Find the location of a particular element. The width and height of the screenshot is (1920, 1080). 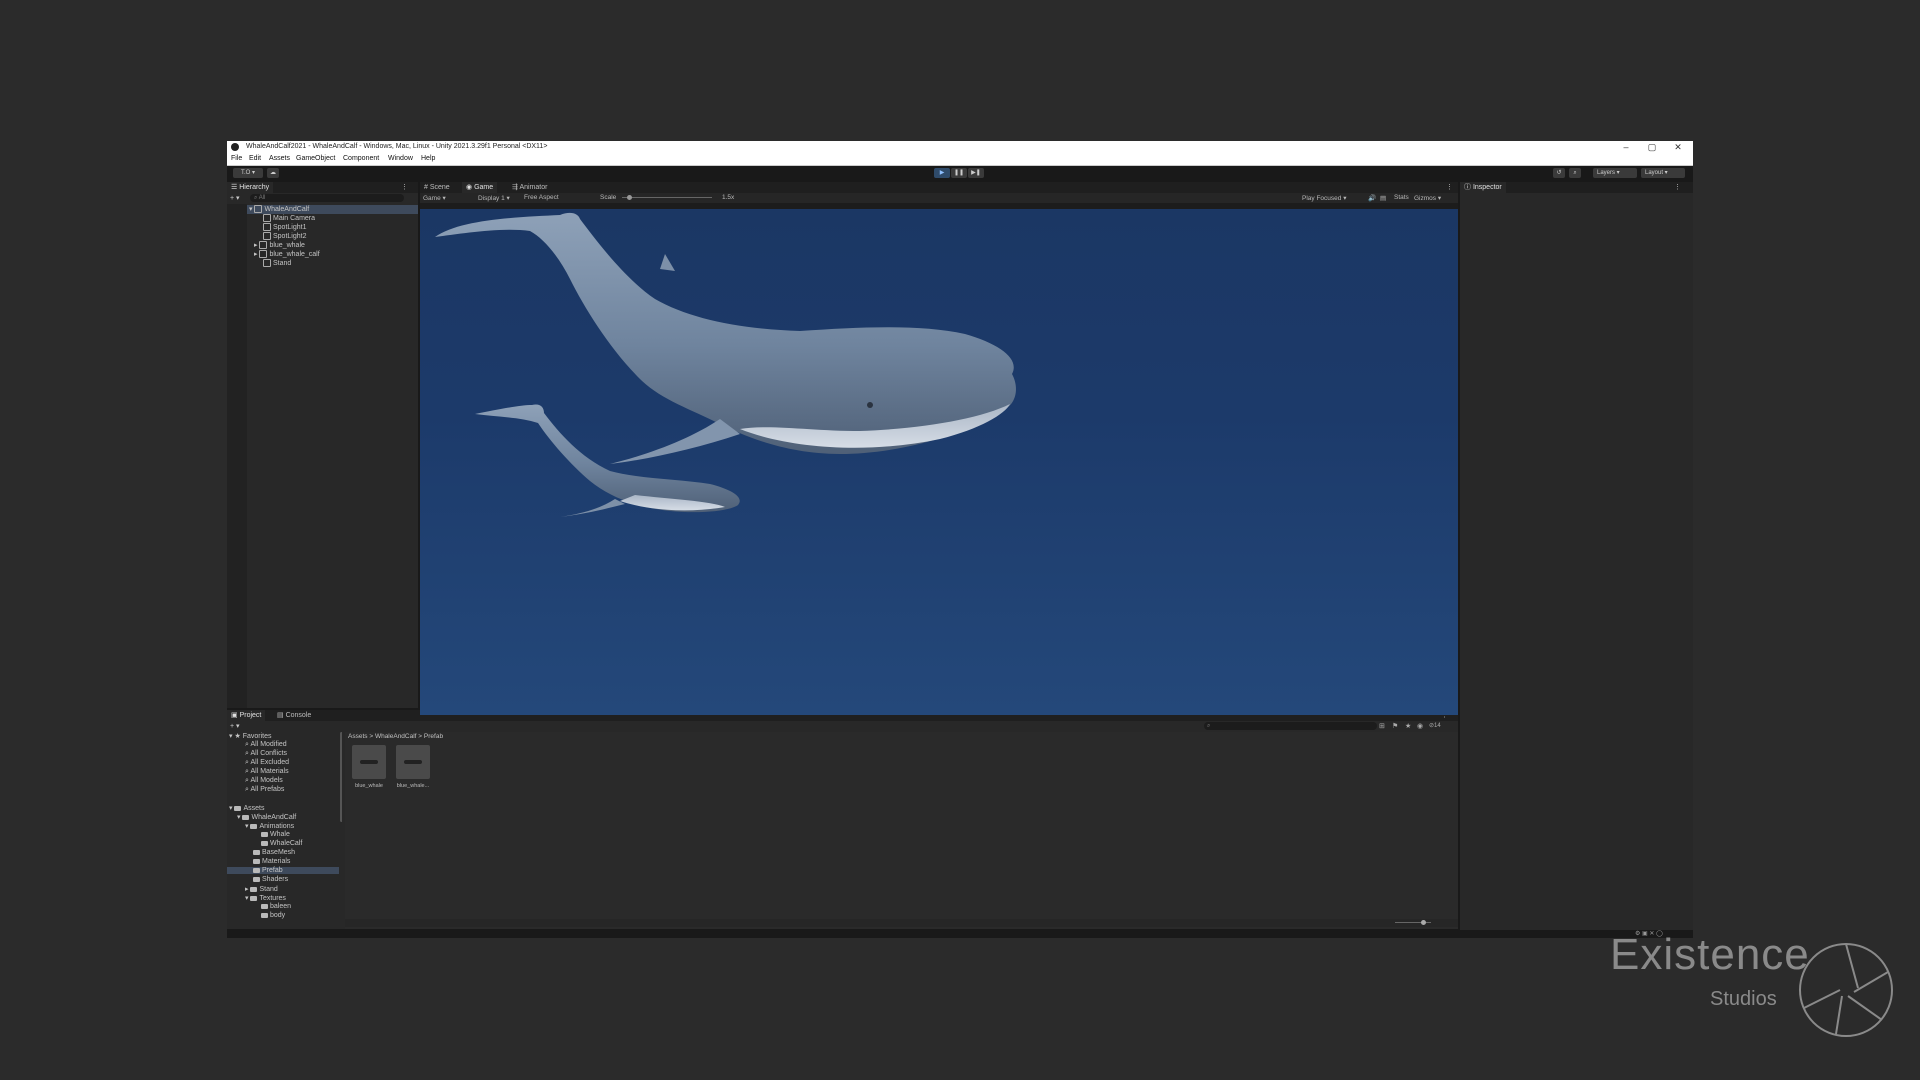

pause-button: ❚❚ is located at coordinates (959, 173).